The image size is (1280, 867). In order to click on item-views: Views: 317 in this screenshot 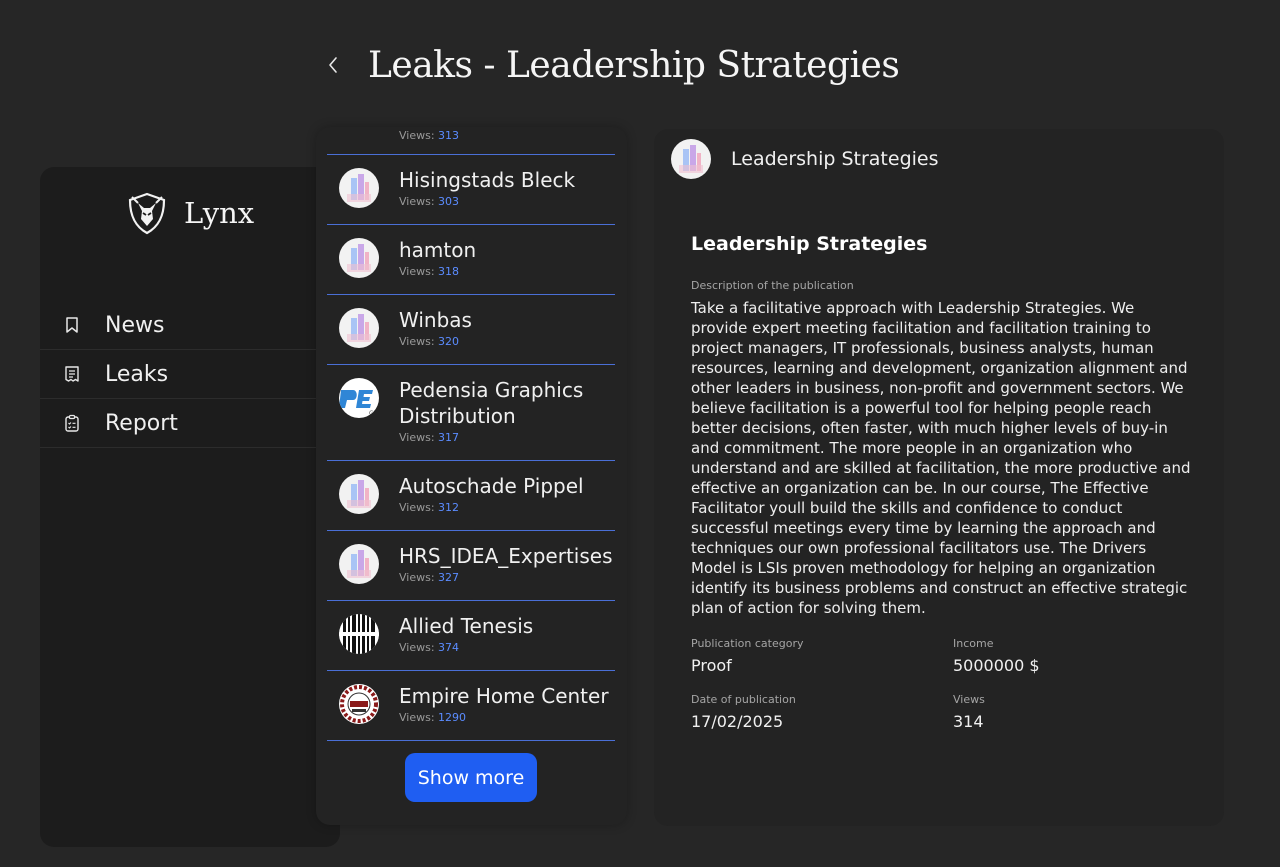, I will do `click(429, 437)`.